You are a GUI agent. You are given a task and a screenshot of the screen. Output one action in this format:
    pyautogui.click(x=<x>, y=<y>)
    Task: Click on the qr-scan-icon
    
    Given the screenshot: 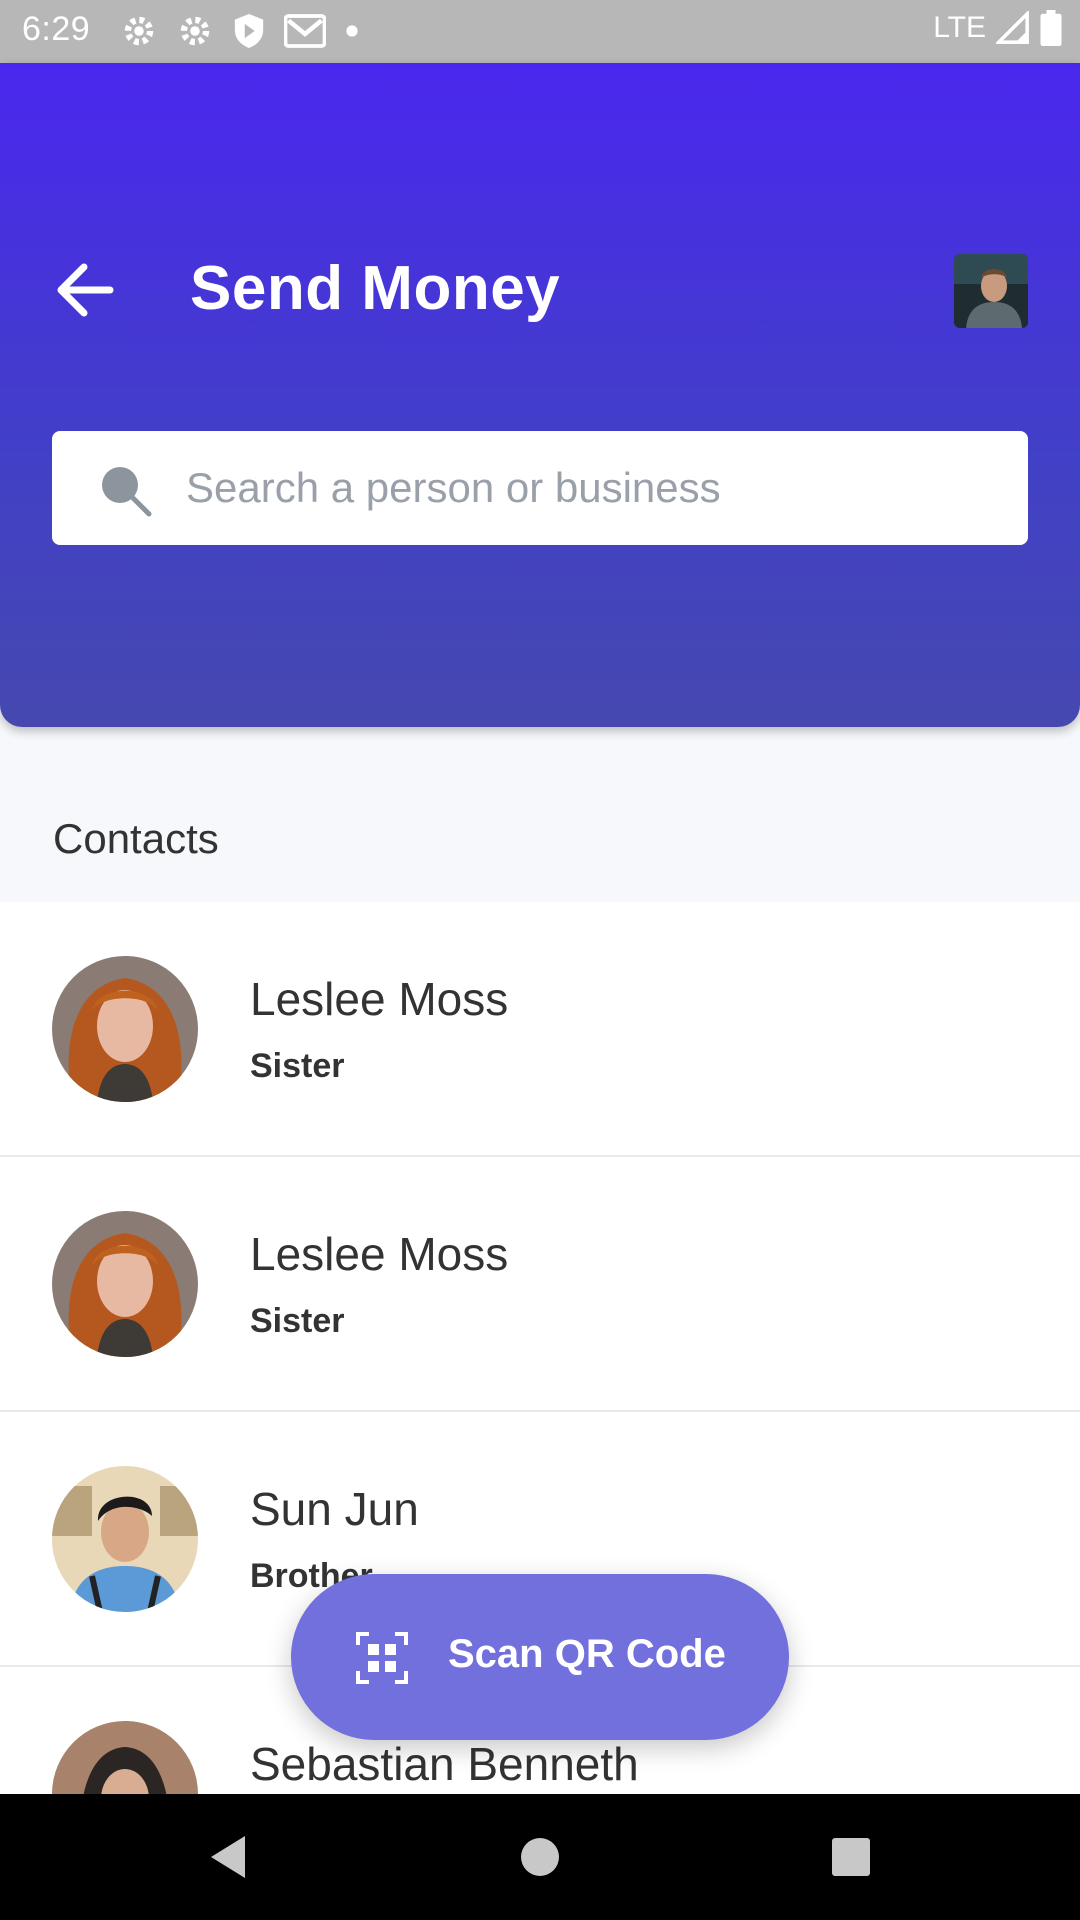 What is the action you would take?
    pyautogui.click(x=382, y=1658)
    